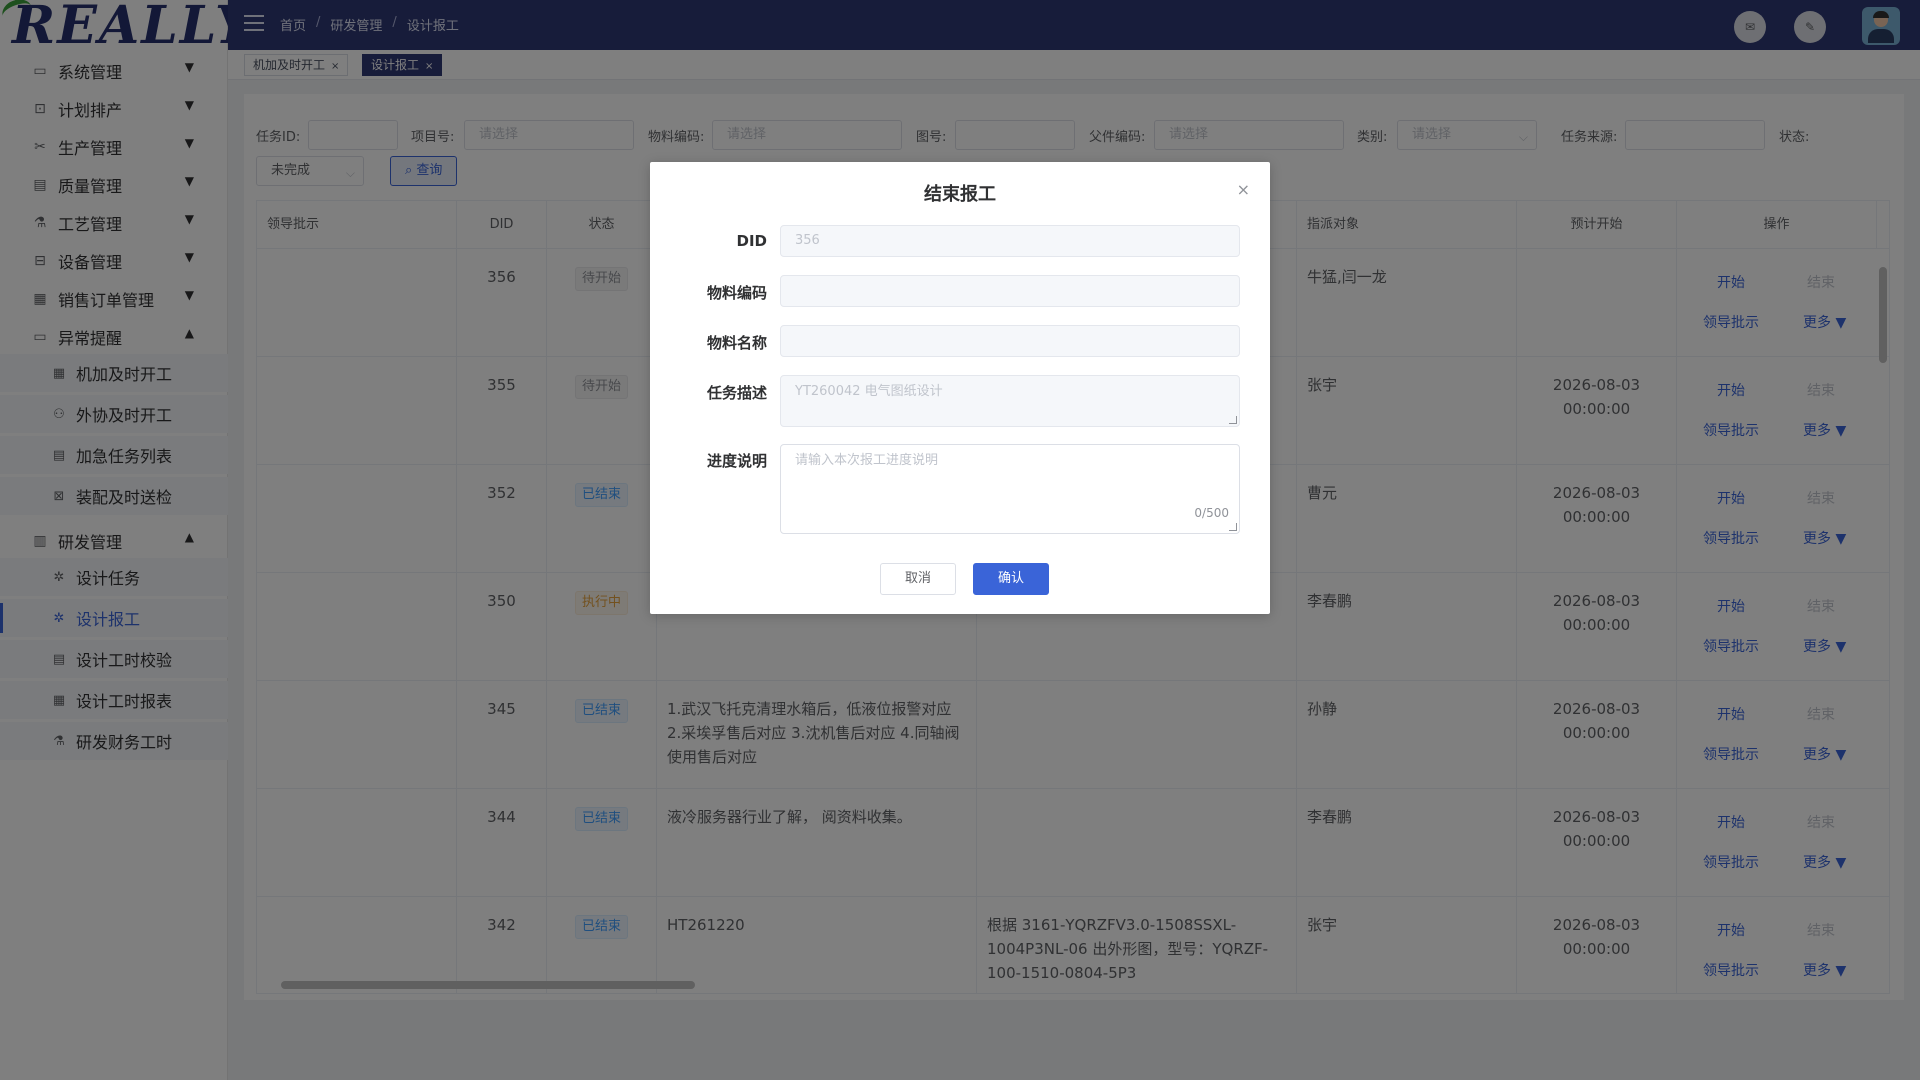 The width and height of the screenshot is (1920, 1080). What do you see at coordinates (960, 194) in the screenshot?
I see `dialog-title: 结束报工` at bounding box center [960, 194].